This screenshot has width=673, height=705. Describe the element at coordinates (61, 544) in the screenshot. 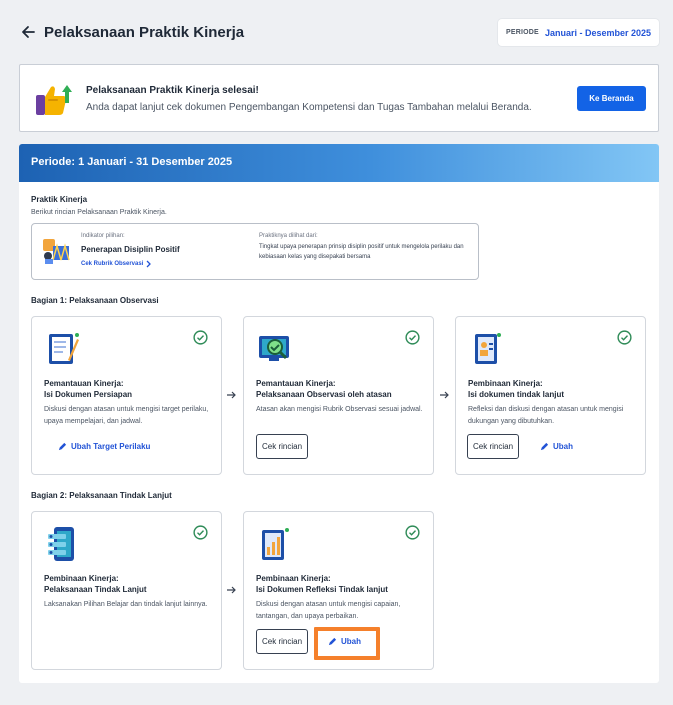

I see `phone-checklist-icon` at that location.